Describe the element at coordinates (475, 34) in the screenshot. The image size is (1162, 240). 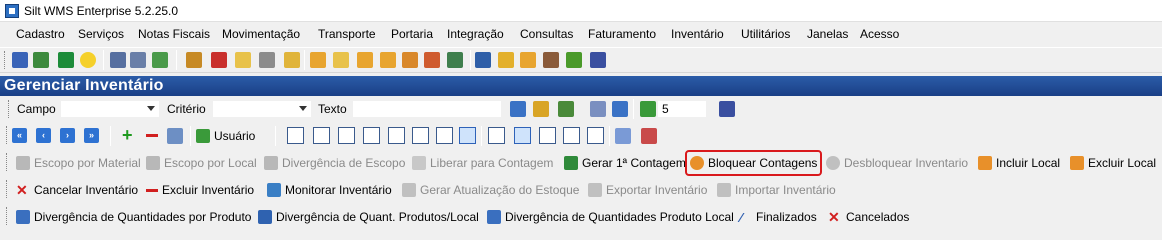
I see `menu-integracao: Integração` at that location.